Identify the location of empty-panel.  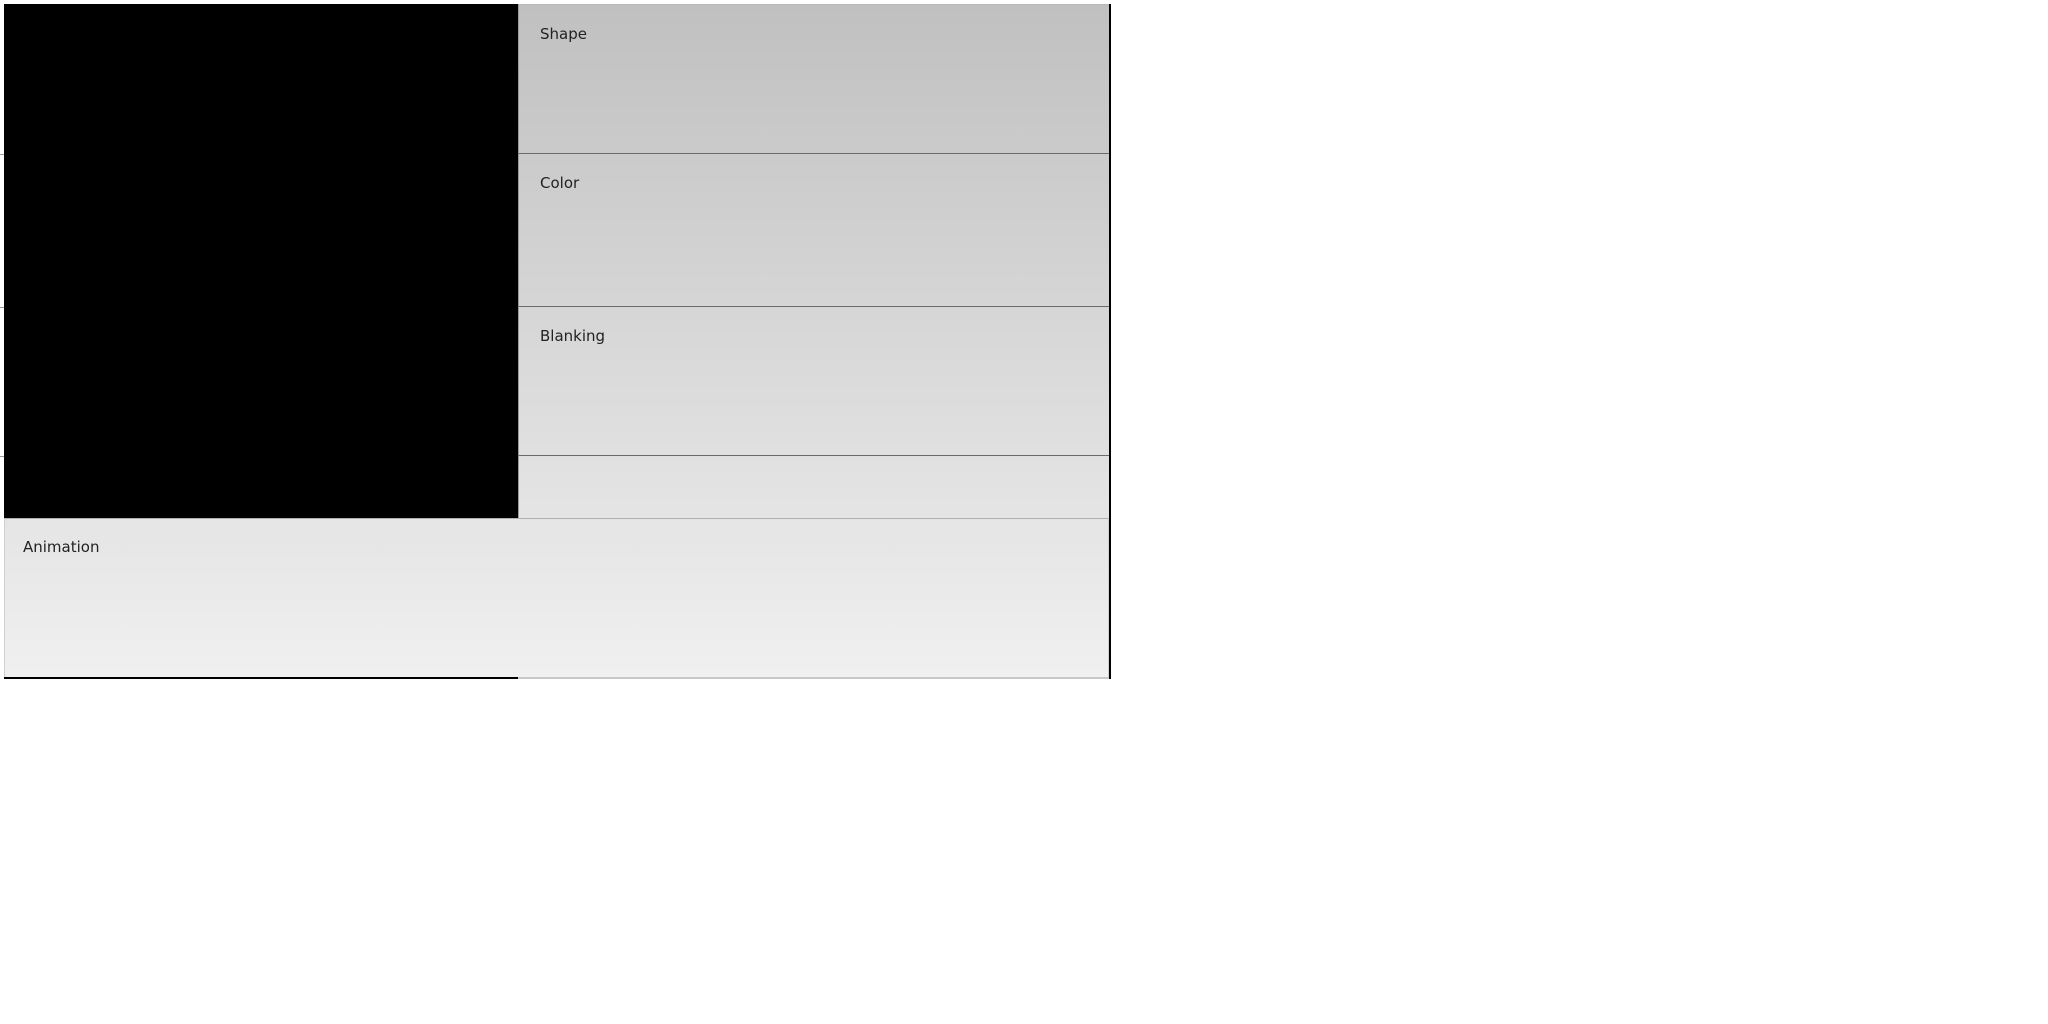
(813, 487).